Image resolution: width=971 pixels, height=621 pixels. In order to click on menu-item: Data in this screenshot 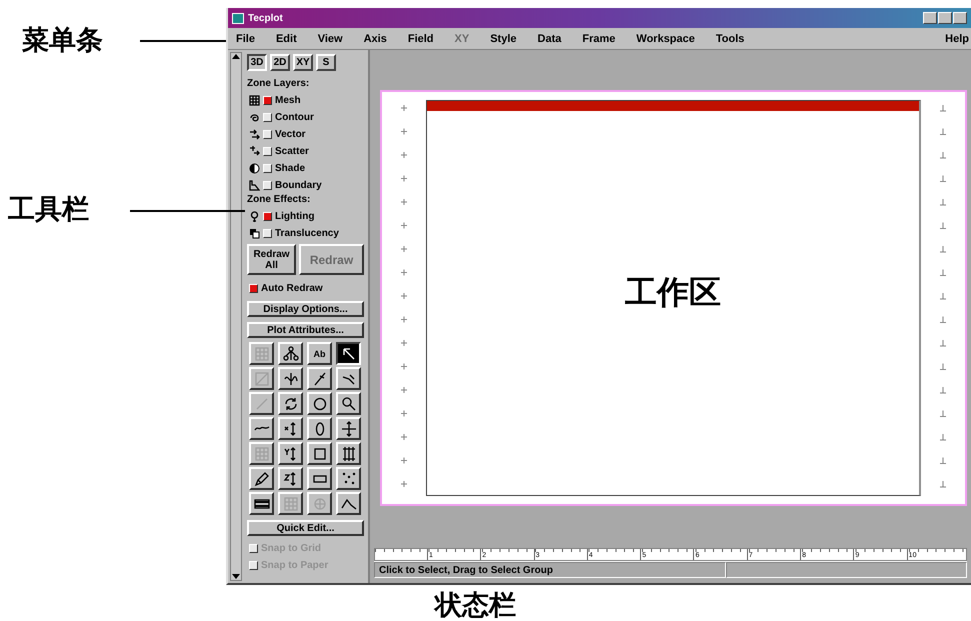, I will do `click(560, 38)`.